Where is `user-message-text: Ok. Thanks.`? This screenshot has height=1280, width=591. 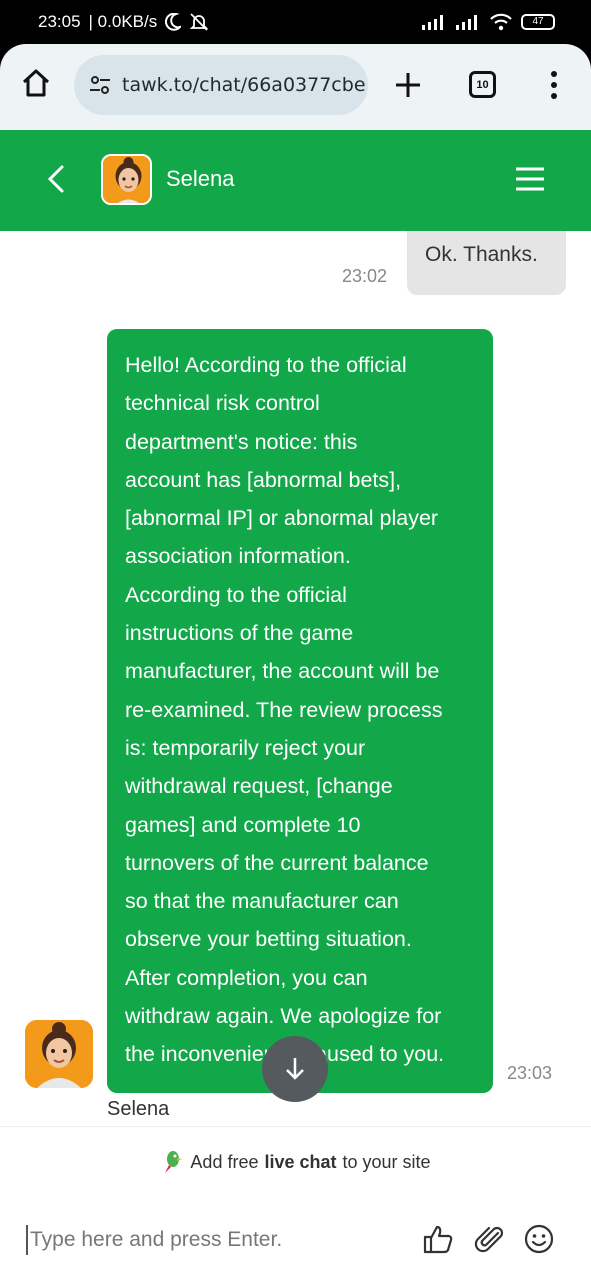
user-message-text: Ok. Thanks. is located at coordinates (481, 254).